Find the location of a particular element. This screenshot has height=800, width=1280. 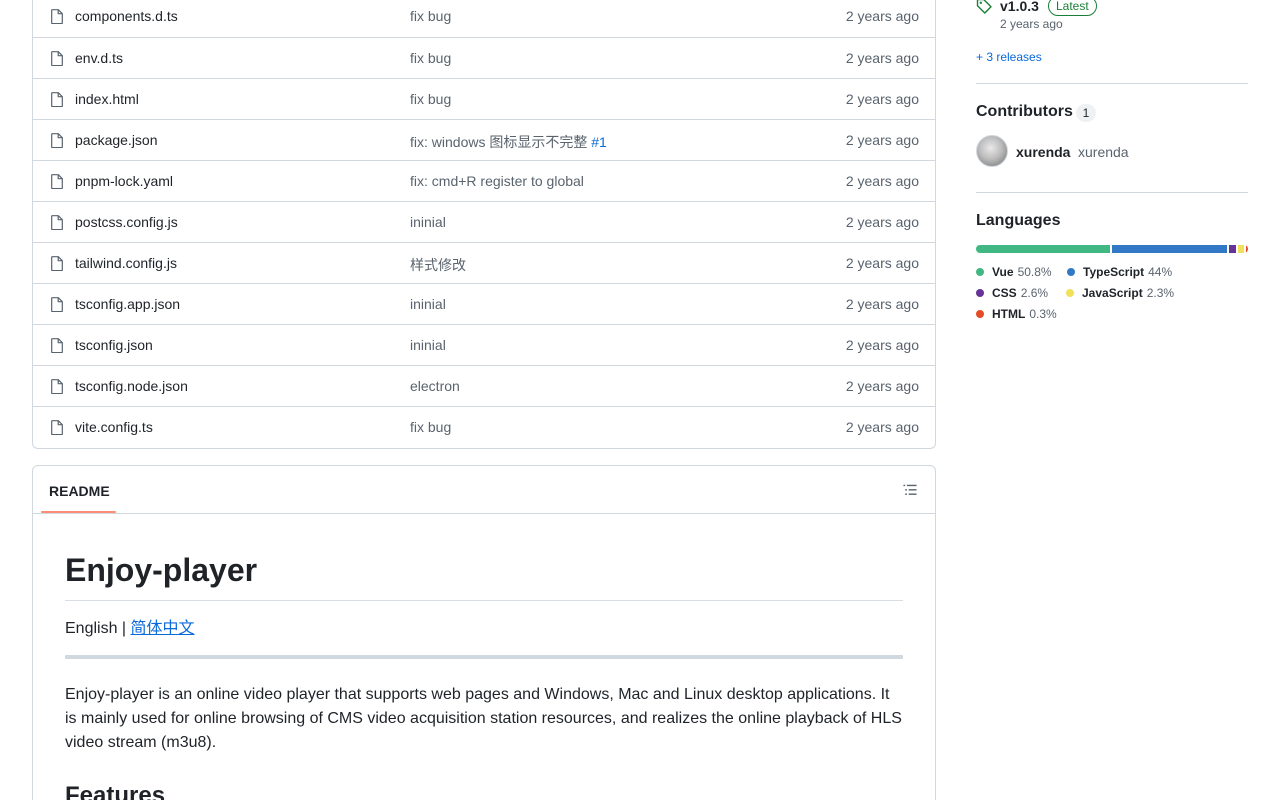

readme-tab: README is located at coordinates (79, 490).